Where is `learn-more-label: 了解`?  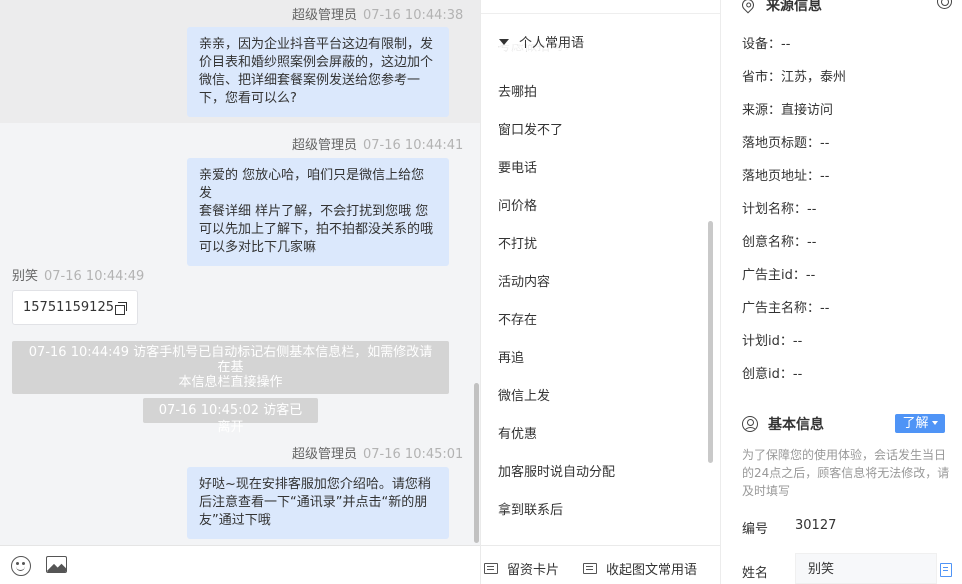
learn-more-label: 了解 is located at coordinates (915, 423).